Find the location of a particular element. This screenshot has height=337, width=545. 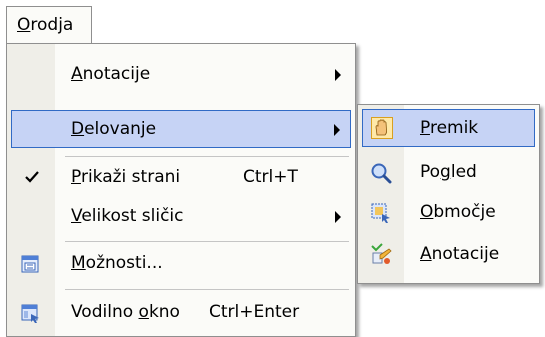

menu-item-prikazi-strani: Prikaži strani Ctrl+T is located at coordinates (181, 178).